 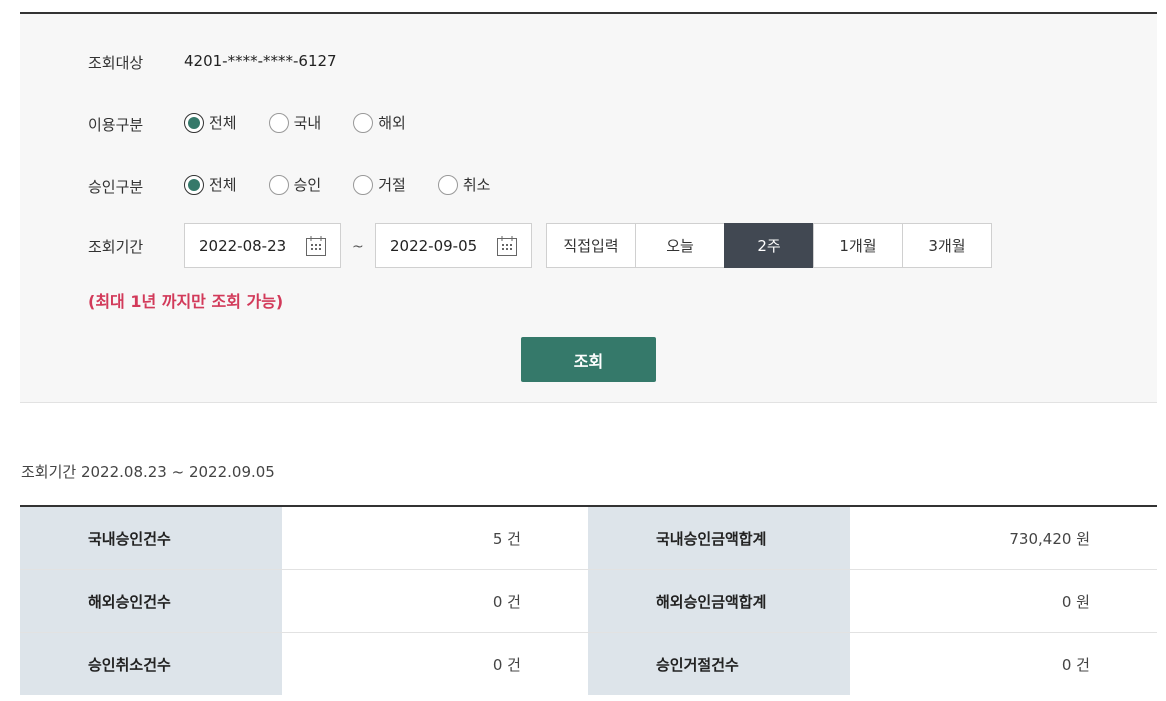 I want to click on start-date-field: 2022-08-23, so click(x=262, y=245).